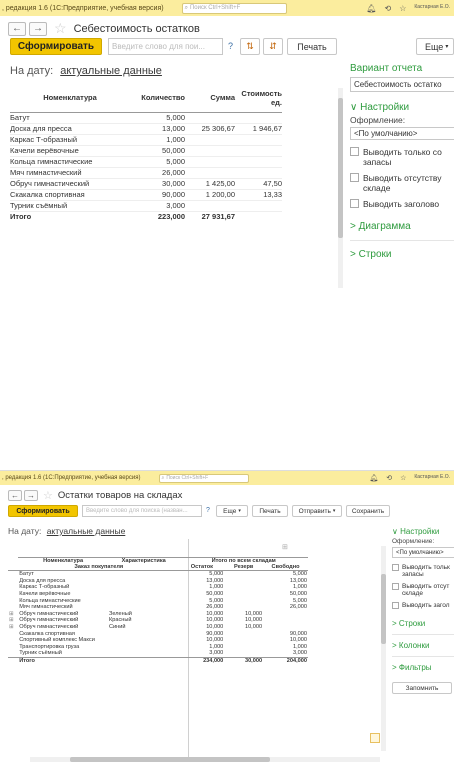 The height and width of the screenshot is (765, 454). I want to click on checkbox-absent: Выводить отсут складе, so click(423, 590).